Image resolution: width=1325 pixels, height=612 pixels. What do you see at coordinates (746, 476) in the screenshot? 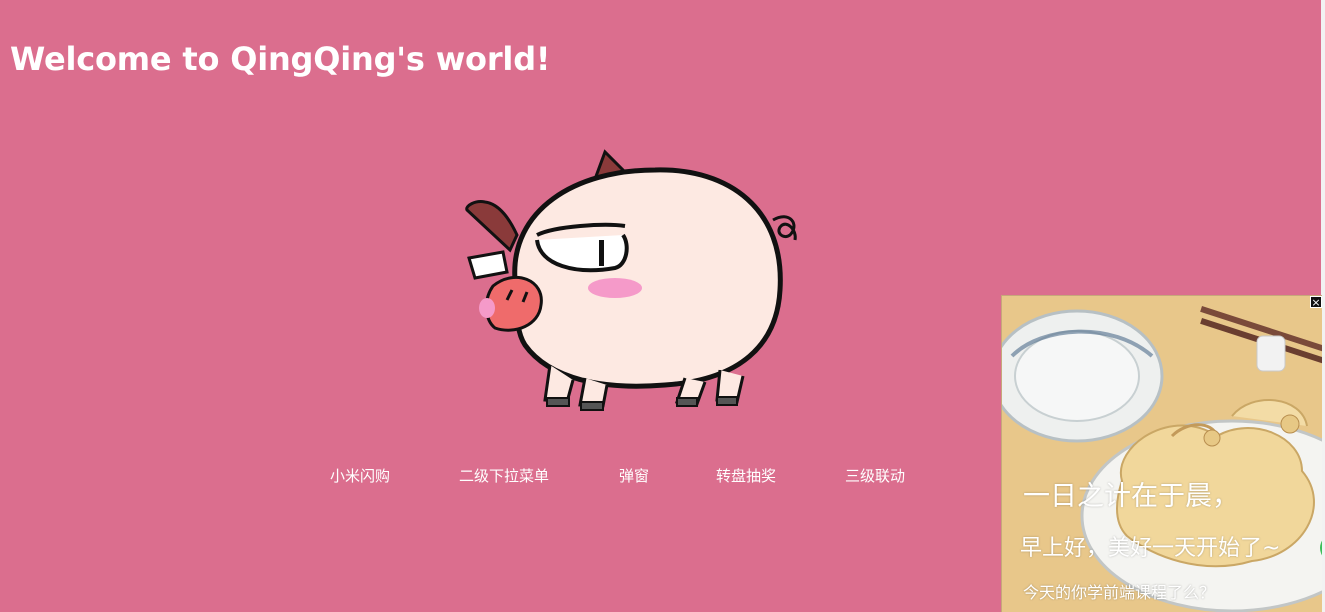
I see `nav-link-wheel-lottery: 转盘抽奖` at bounding box center [746, 476].